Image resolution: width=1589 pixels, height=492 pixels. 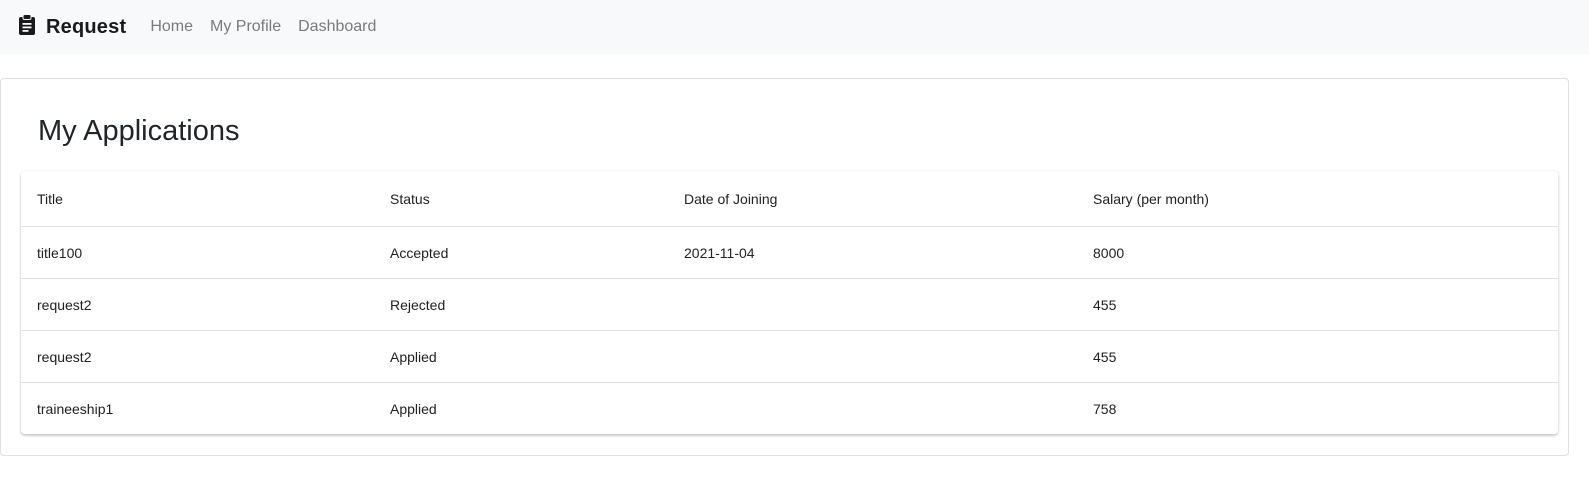 I want to click on table-row: request2 Applied 455, so click(x=789, y=356).